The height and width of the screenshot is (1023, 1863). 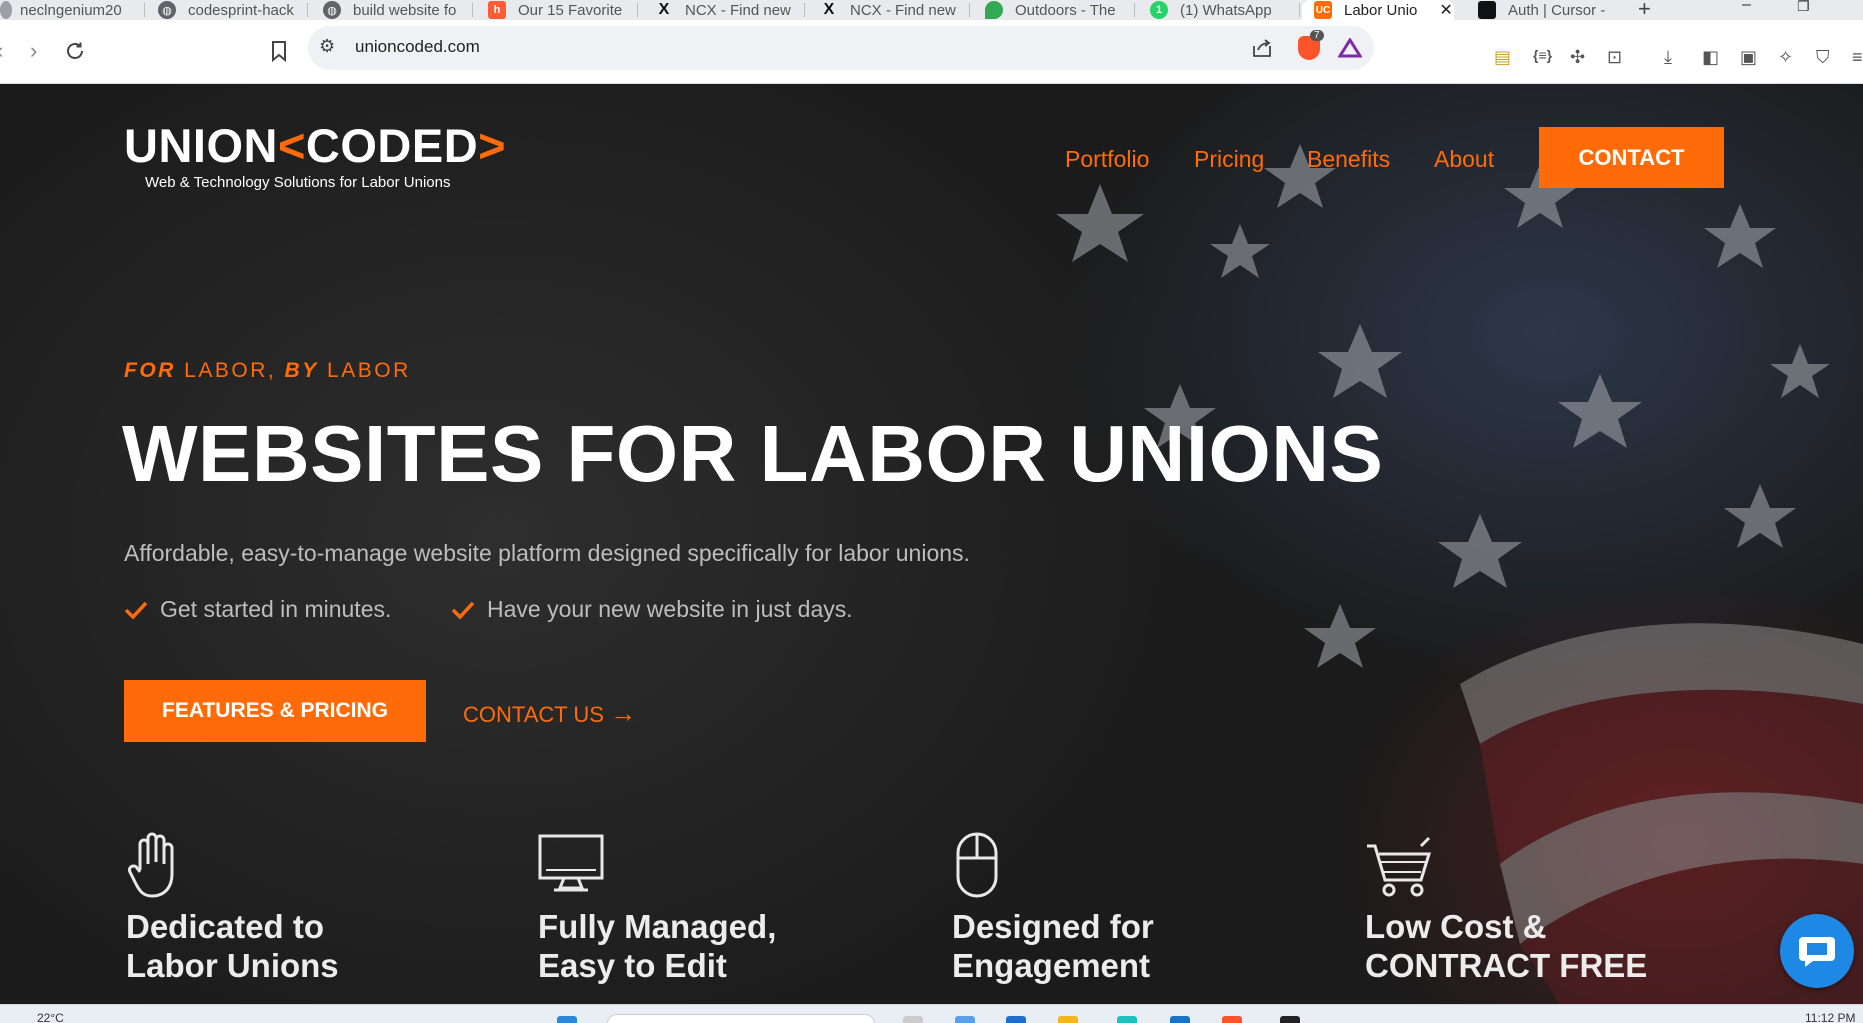 I want to click on tab-site-icon, so click(x=6, y=10).